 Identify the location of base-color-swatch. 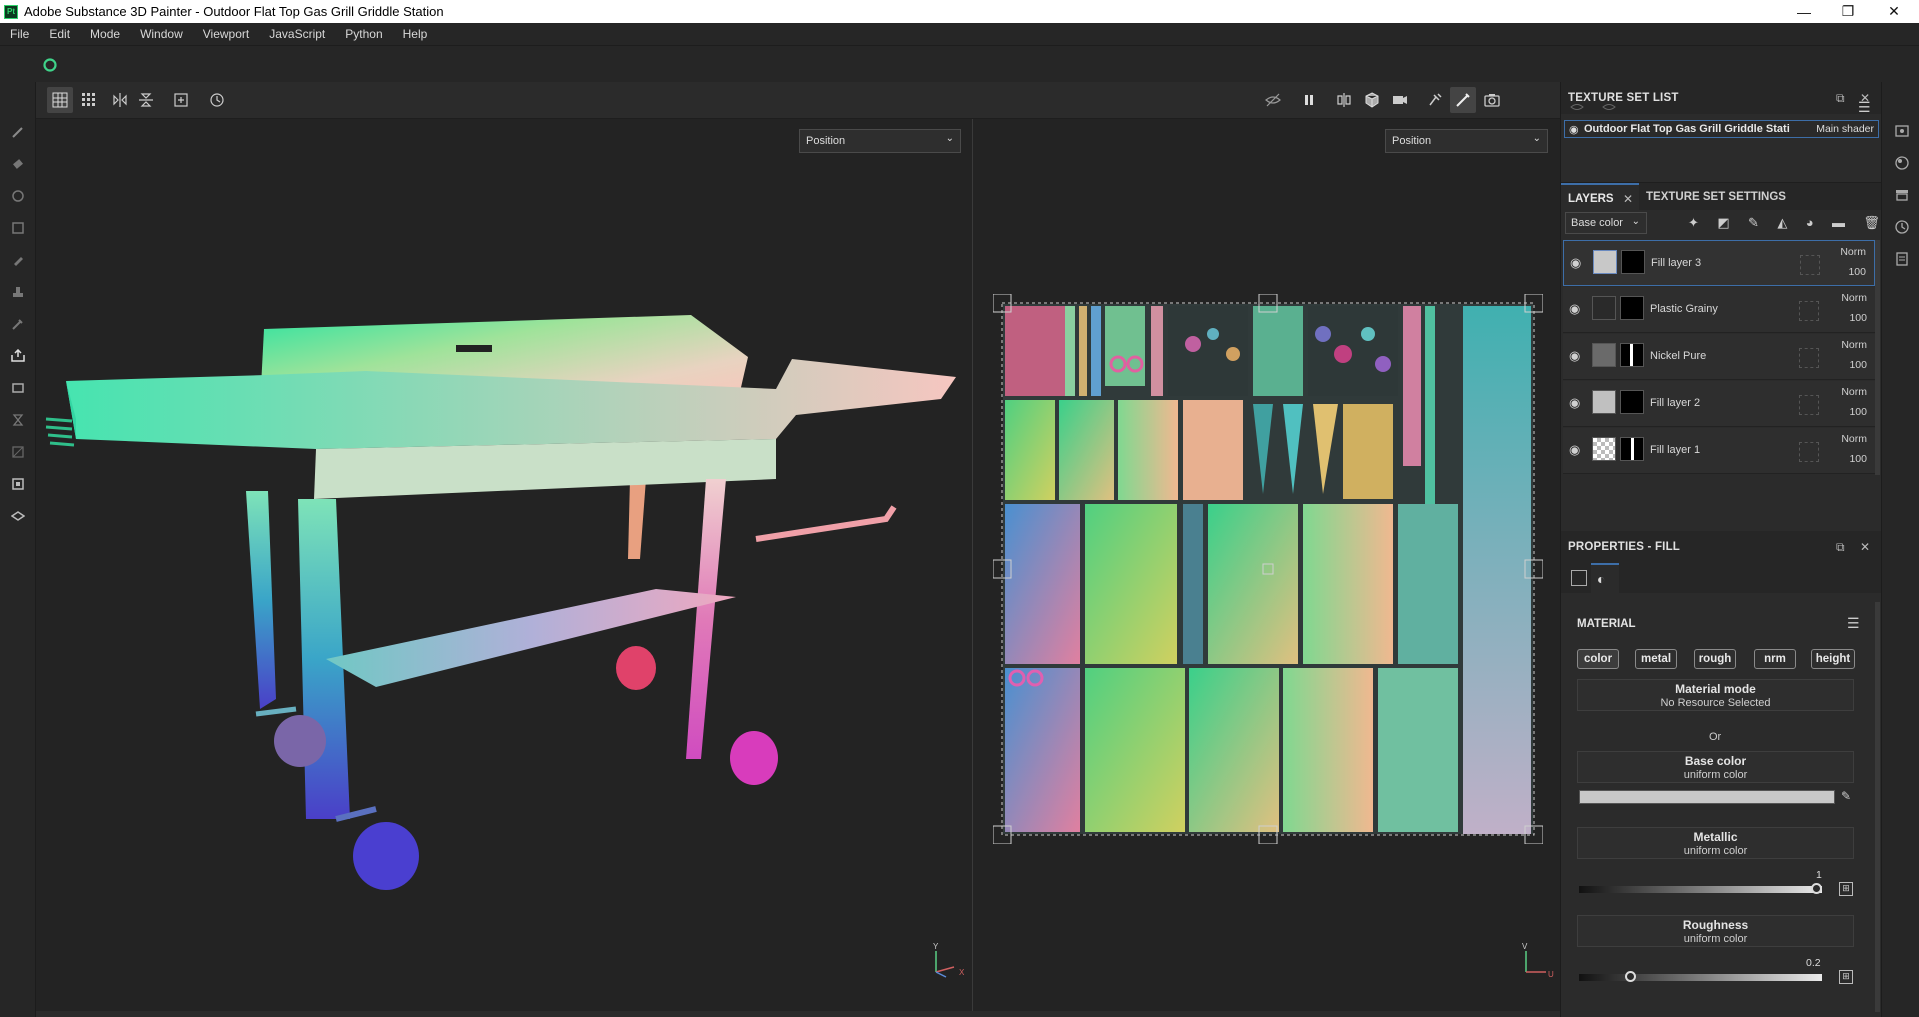
(1707, 797).